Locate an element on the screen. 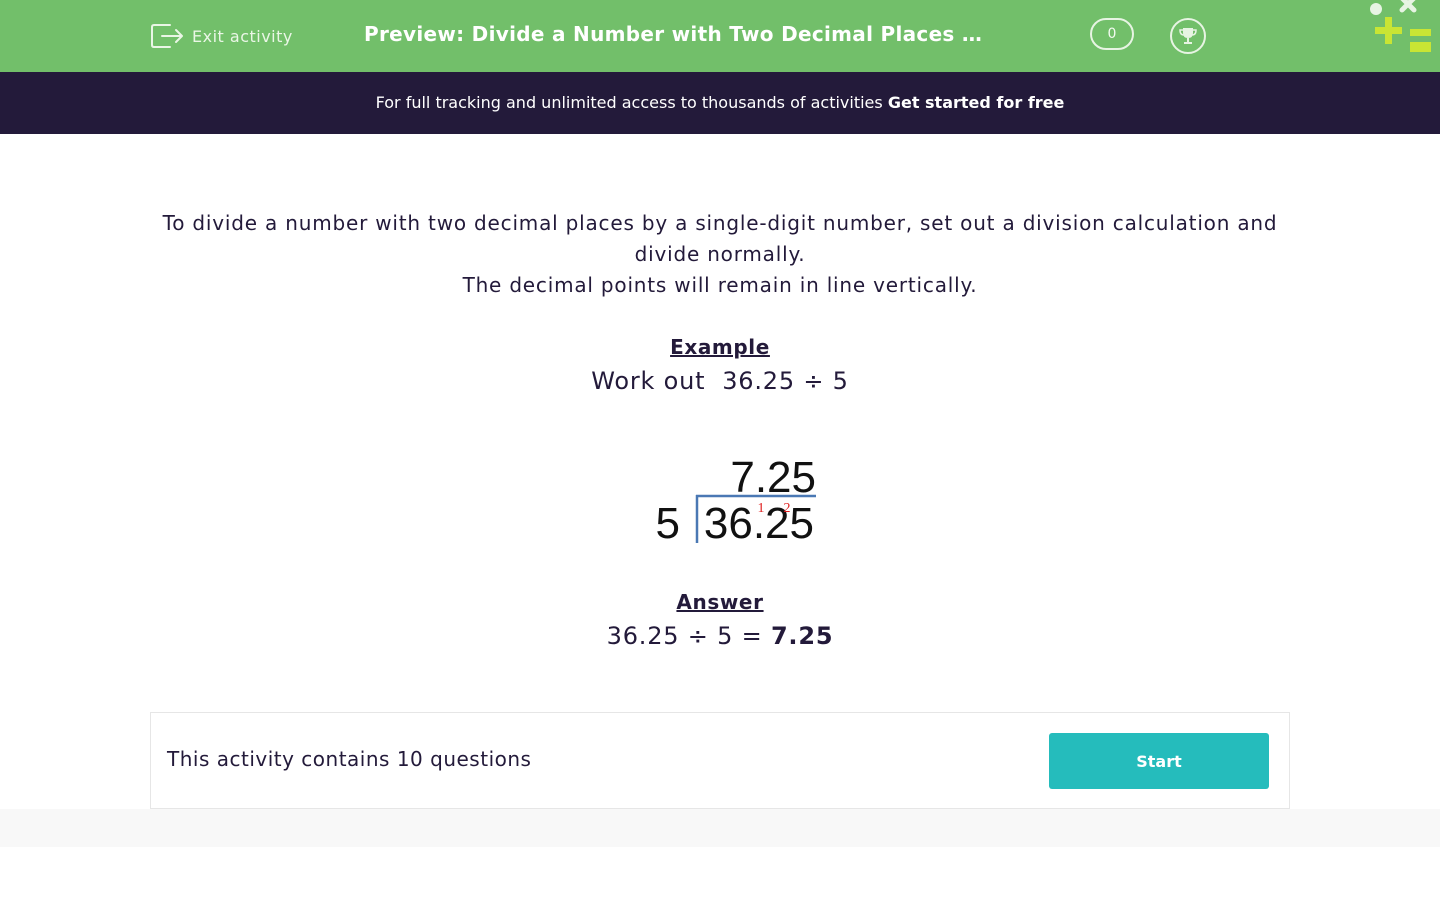 The width and height of the screenshot is (1440, 900). answer-line: 36.25 ÷ 5 = 7.25 is located at coordinates (720, 636).